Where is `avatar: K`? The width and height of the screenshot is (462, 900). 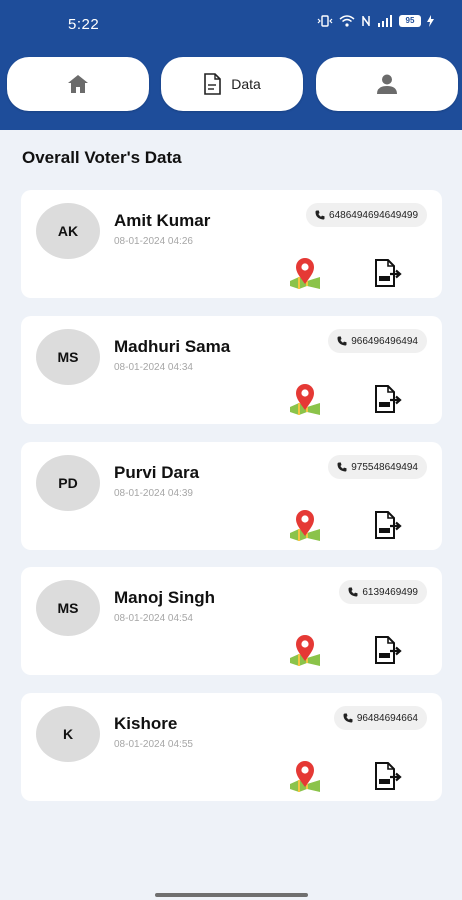
avatar: K is located at coordinates (68, 734).